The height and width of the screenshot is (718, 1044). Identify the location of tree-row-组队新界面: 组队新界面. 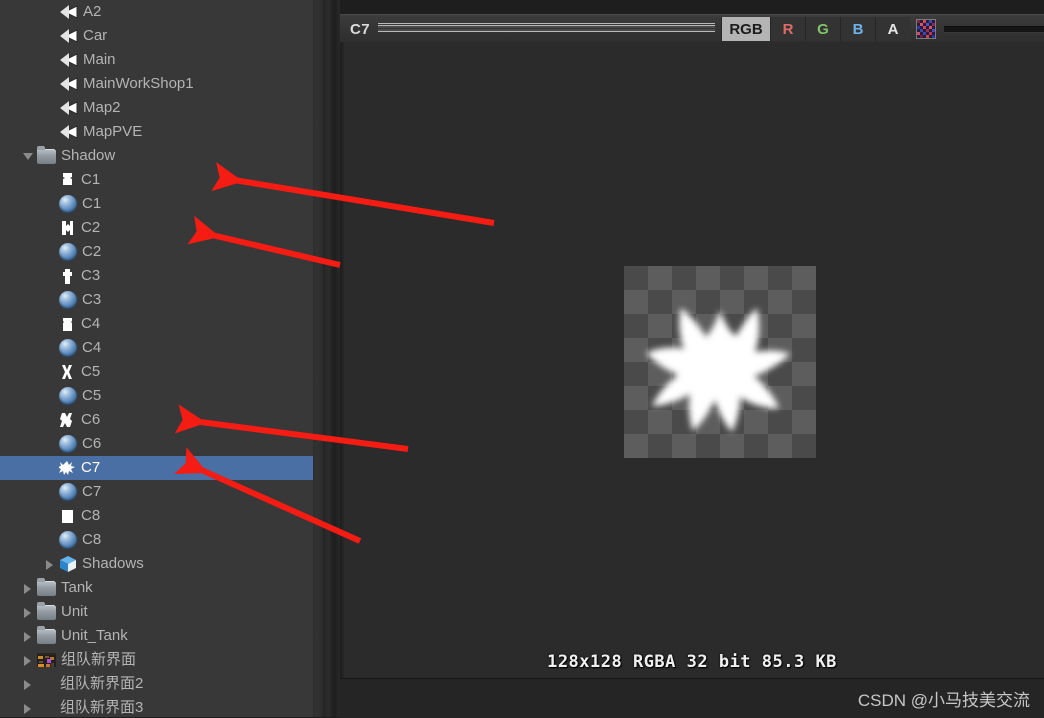
(156, 660).